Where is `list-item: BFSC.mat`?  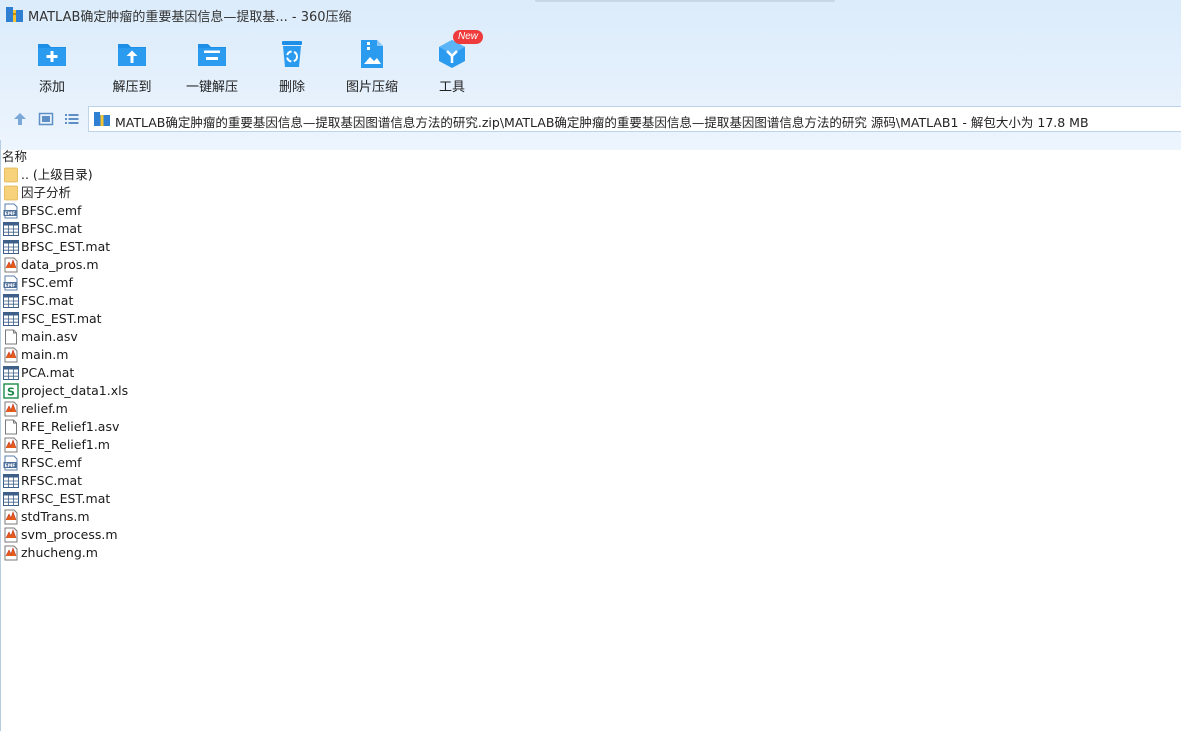
list-item: BFSC.mat is located at coordinates (590, 229).